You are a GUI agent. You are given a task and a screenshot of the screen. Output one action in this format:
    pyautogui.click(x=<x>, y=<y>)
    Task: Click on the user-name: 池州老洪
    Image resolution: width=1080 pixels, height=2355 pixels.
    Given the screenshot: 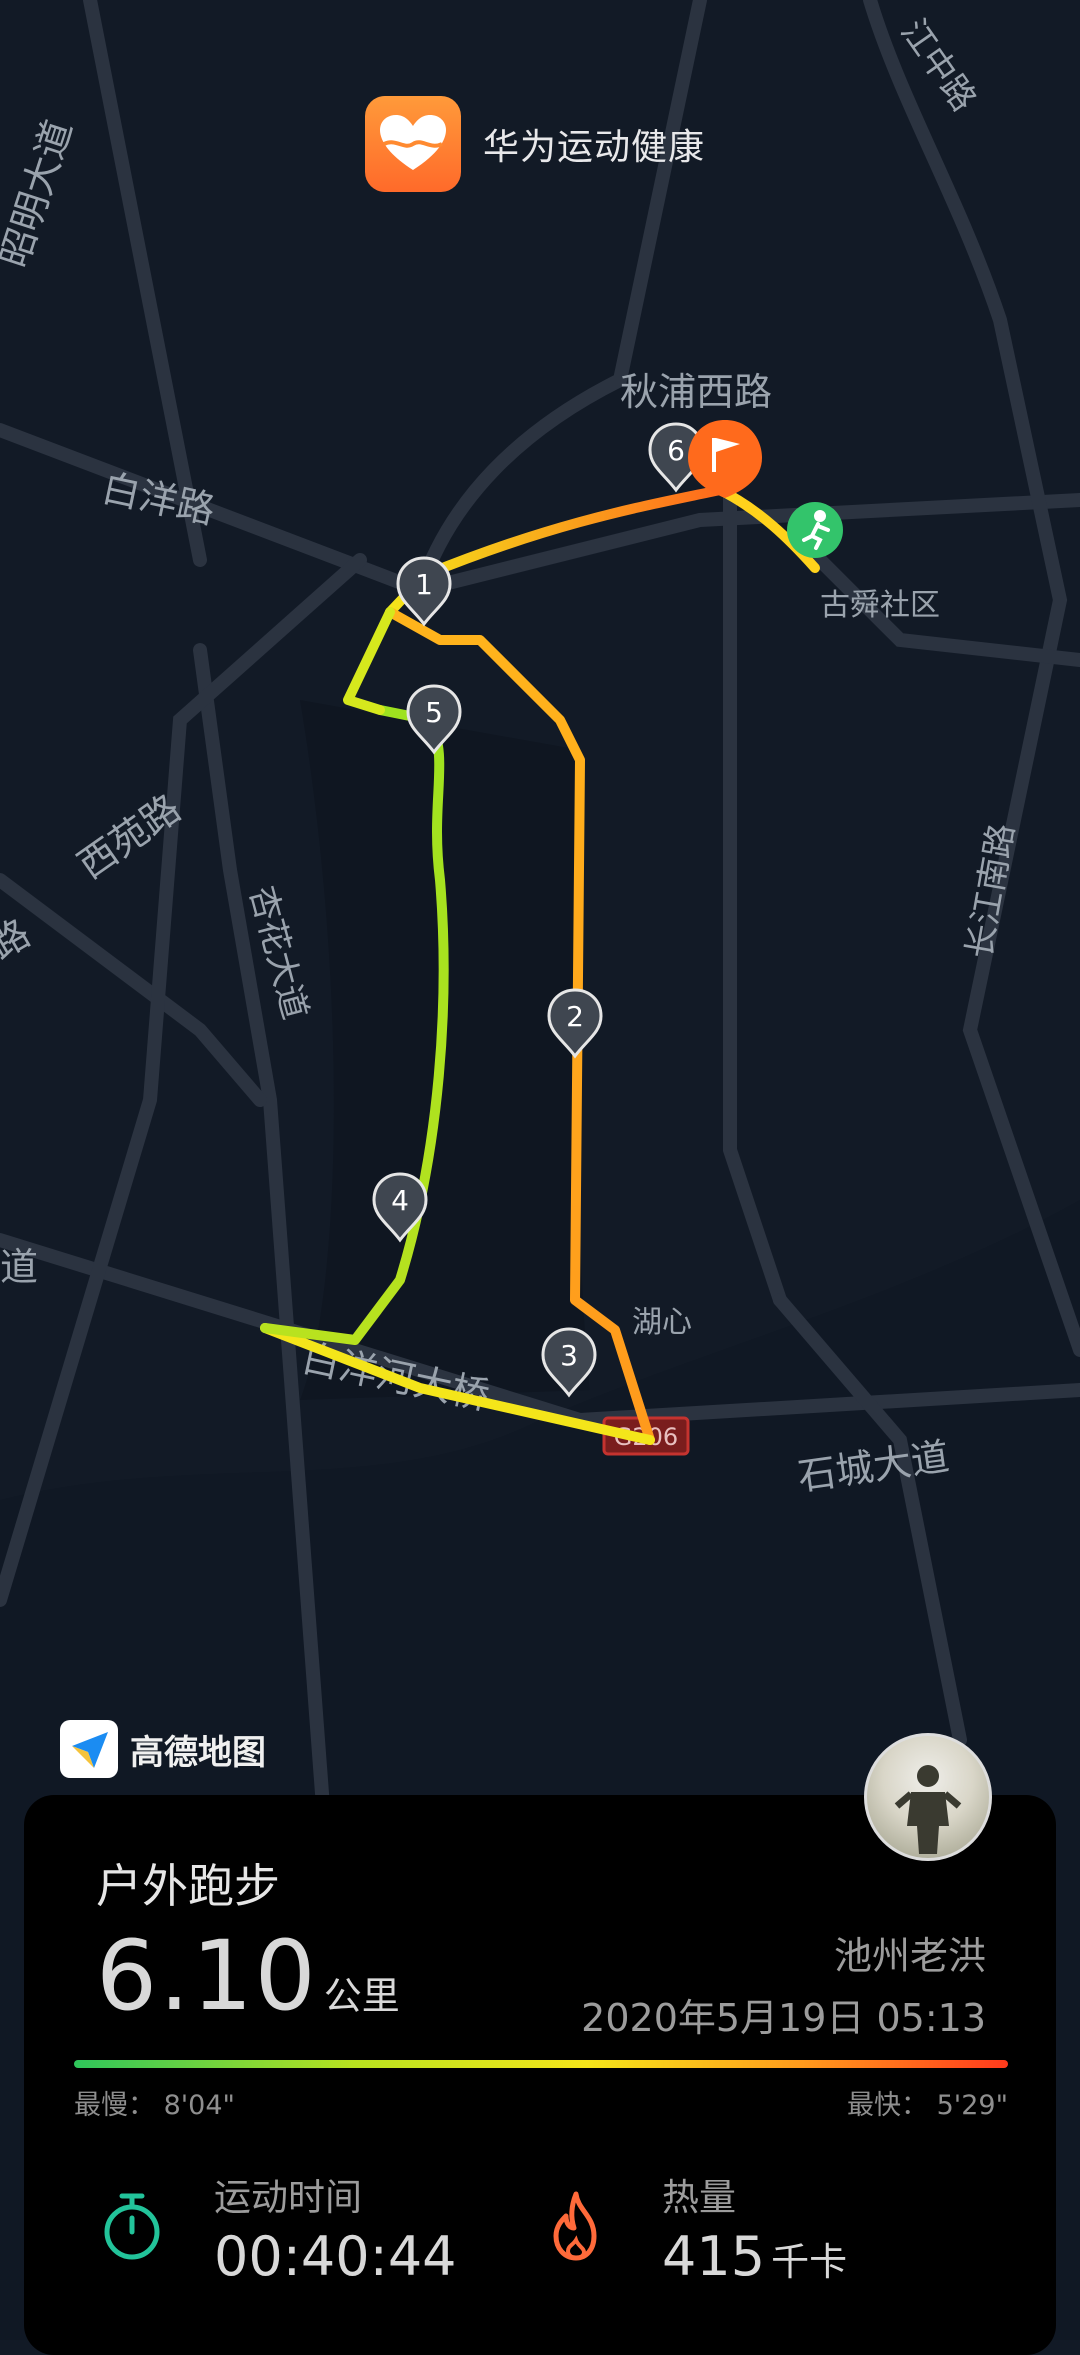 What is the action you would take?
    pyautogui.click(x=909, y=1956)
    